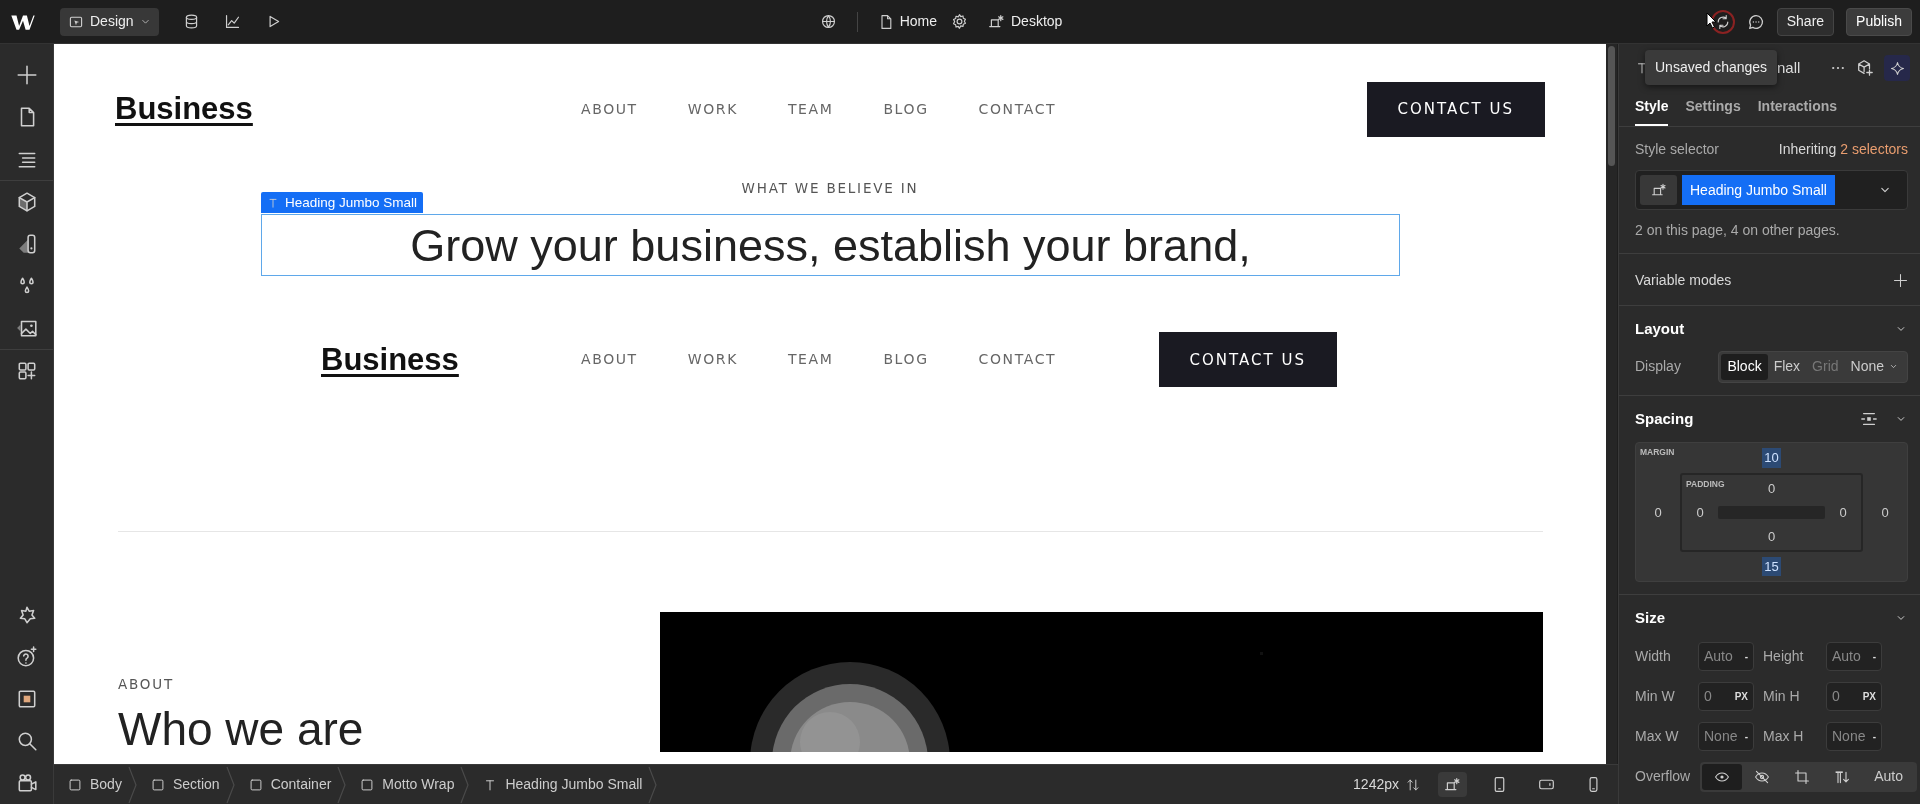  Describe the element at coordinates (1842, 776) in the screenshot. I see `scroll-icon` at that location.